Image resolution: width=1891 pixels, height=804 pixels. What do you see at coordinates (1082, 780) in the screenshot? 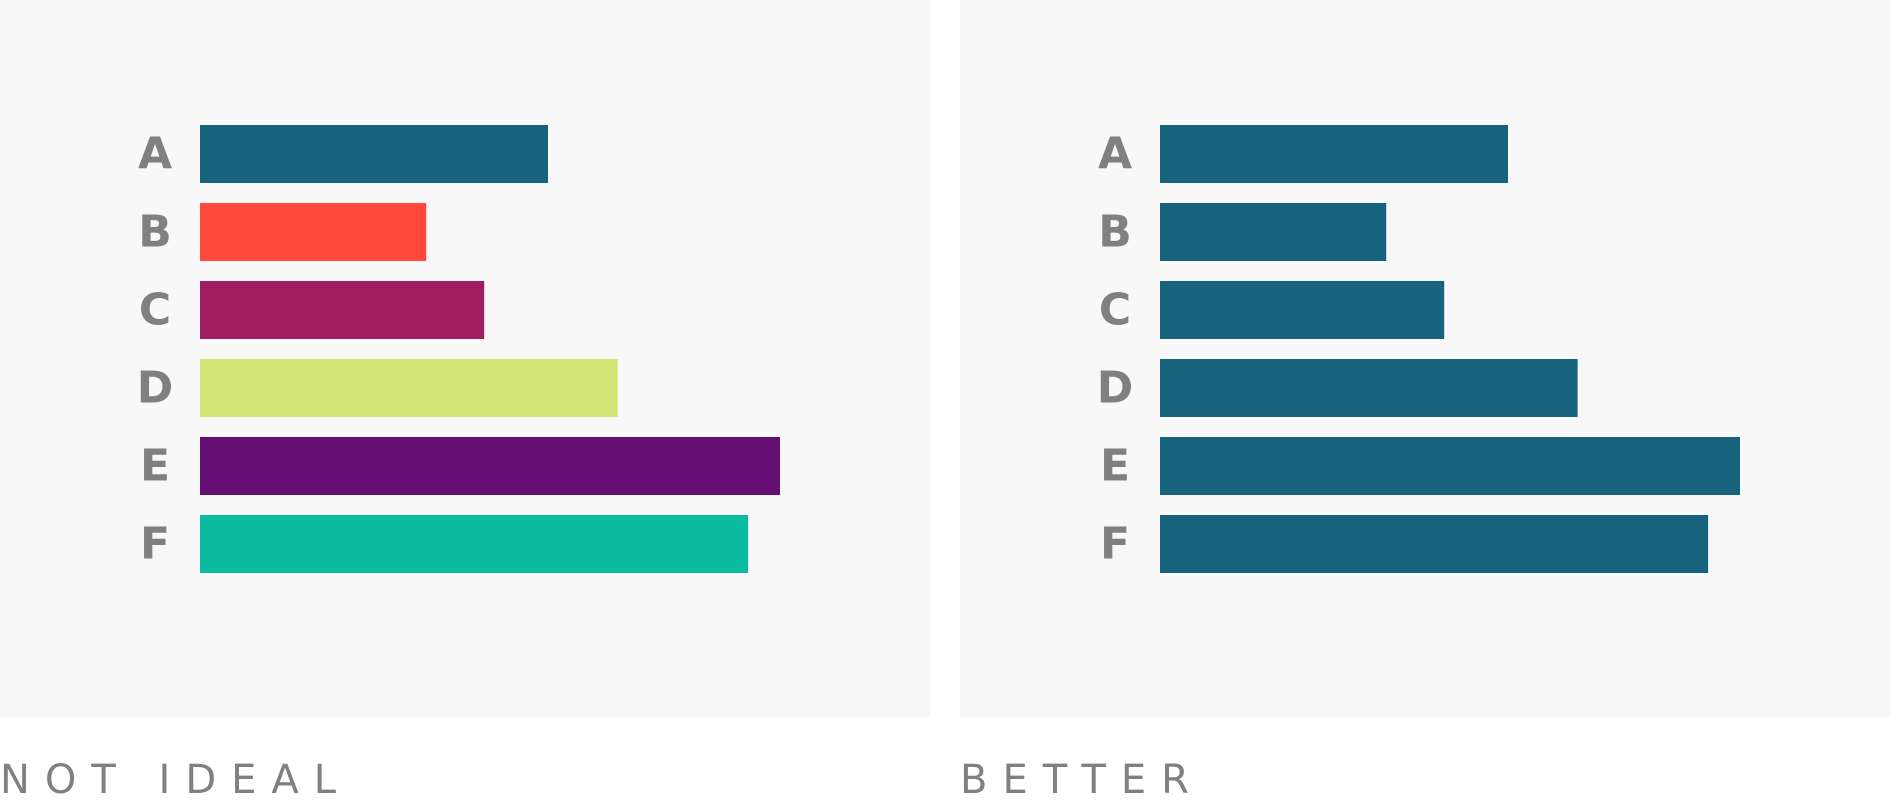
I see `caption-better: BETTER` at bounding box center [1082, 780].